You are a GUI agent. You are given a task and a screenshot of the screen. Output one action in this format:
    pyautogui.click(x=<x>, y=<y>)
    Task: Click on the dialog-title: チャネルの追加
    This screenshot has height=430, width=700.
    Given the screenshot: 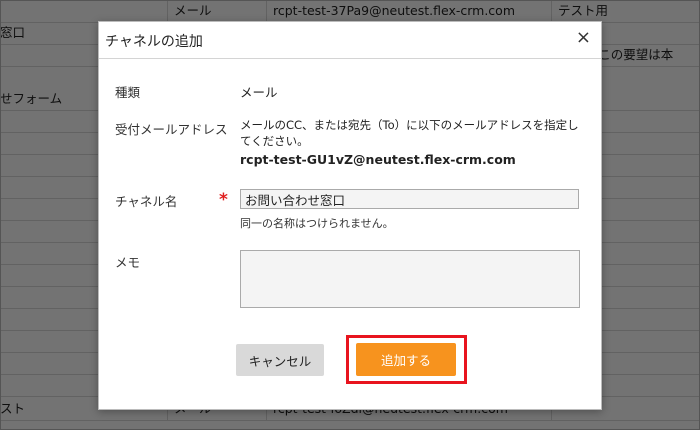 What is the action you would take?
    pyautogui.click(x=154, y=42)
    